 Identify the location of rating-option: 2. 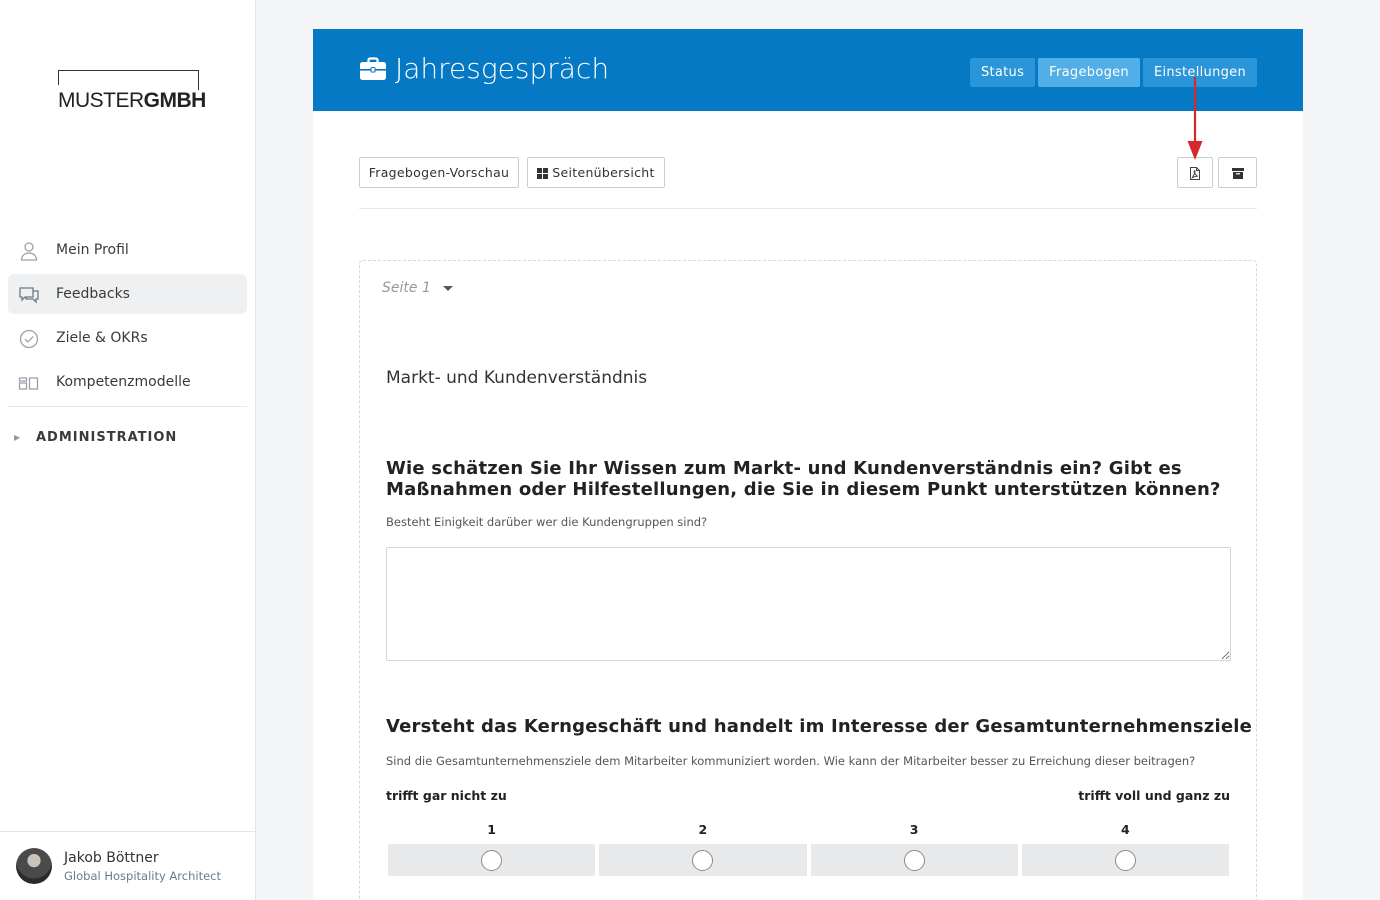
(703, 849).